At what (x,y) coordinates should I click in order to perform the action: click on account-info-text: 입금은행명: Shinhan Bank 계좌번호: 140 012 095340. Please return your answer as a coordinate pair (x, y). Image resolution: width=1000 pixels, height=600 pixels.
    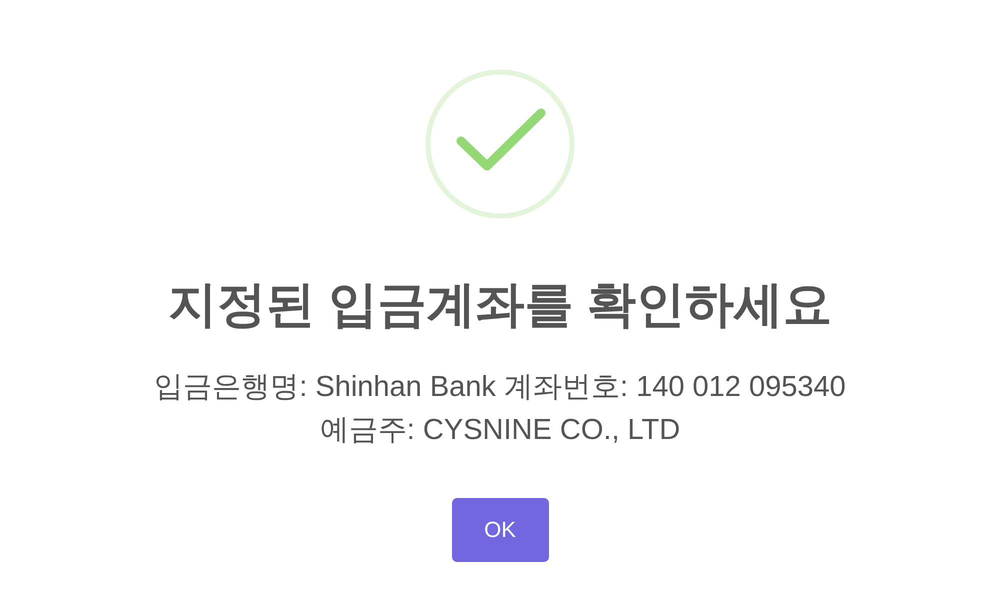
    Looking at the image, I should click on (500, 387).